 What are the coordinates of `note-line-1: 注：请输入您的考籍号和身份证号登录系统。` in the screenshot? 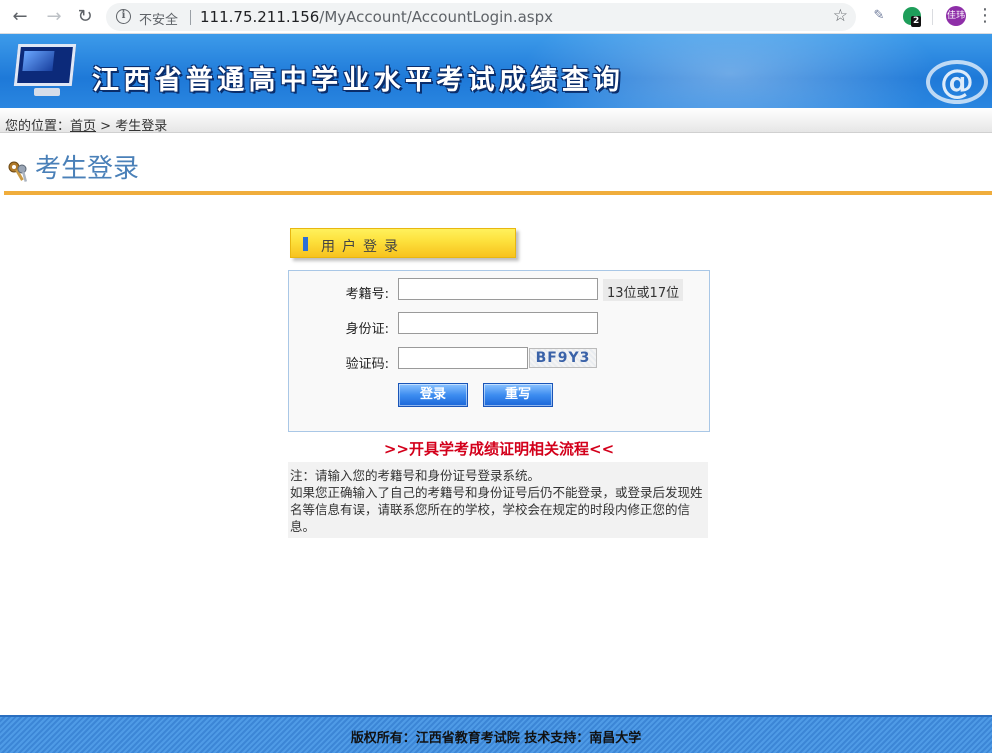 It's located at (415, 475).